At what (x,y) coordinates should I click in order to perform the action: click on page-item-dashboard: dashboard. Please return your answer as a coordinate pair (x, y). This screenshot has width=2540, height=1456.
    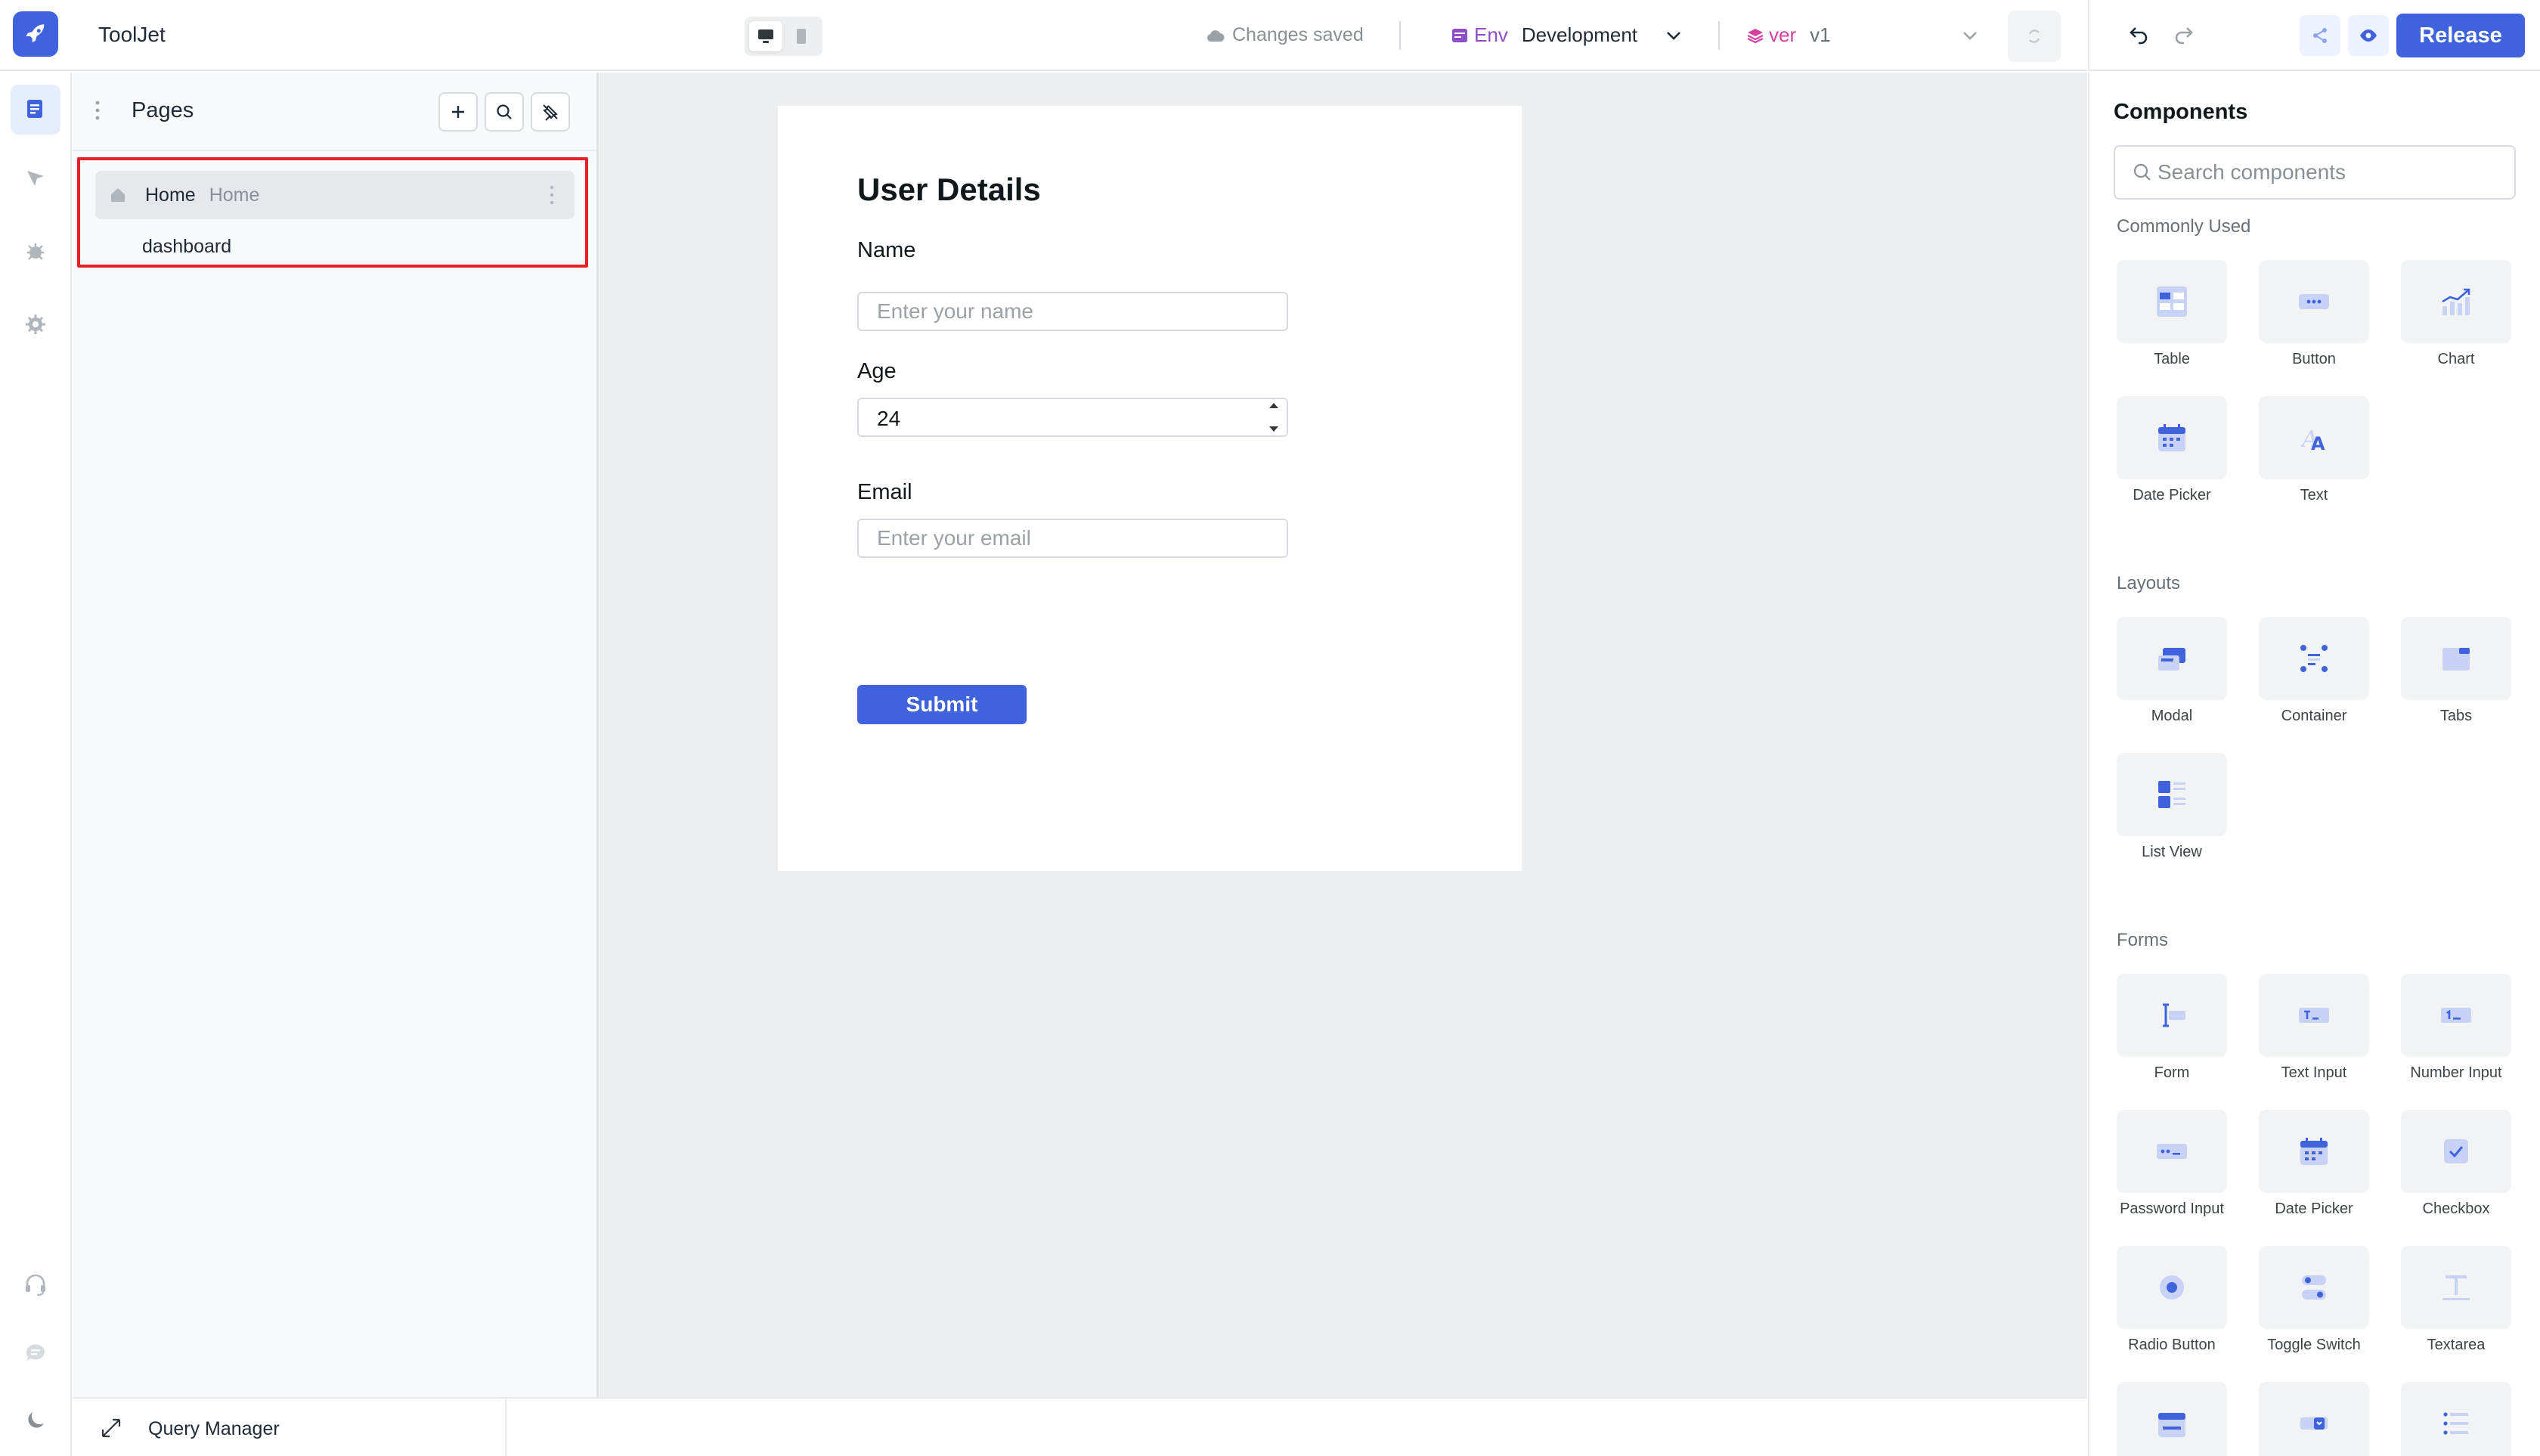
    Looking at the image, I should click on (335, 246).